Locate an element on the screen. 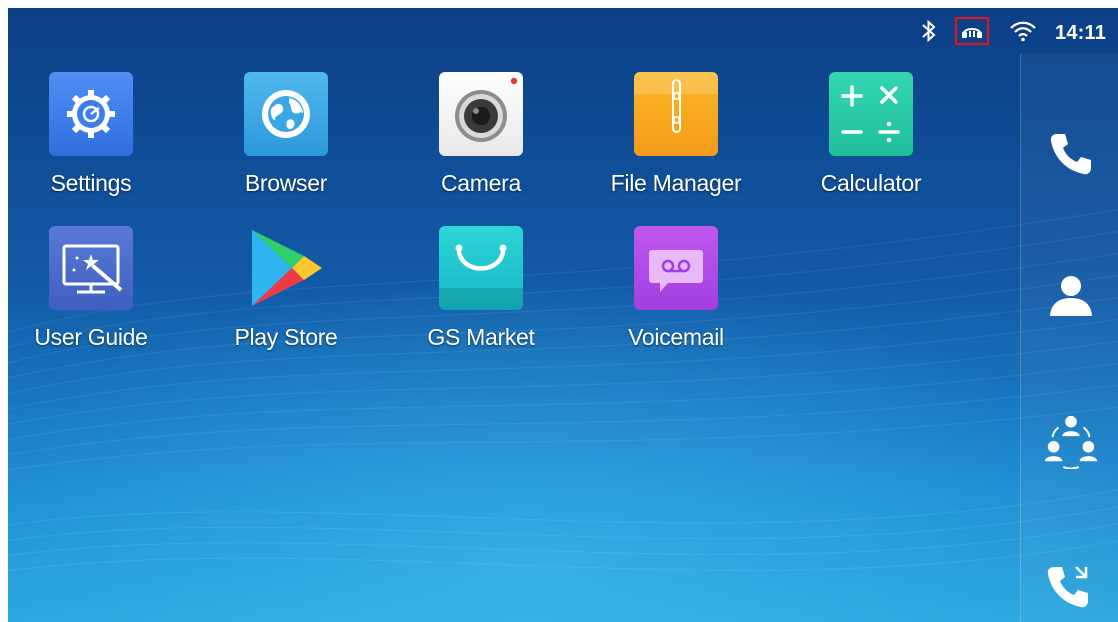  app-label: Settings is located at coordinates (91, 183).